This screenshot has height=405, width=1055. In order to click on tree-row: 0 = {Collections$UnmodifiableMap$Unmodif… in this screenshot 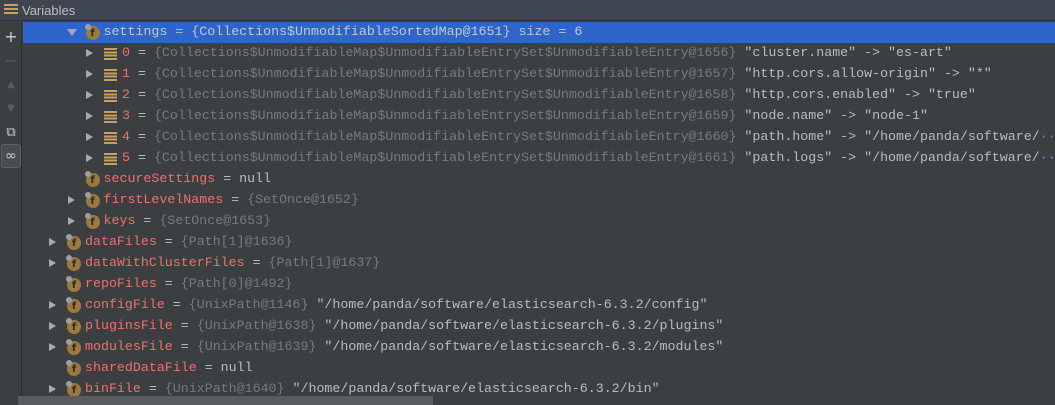, I will do `click(539, 53)`.